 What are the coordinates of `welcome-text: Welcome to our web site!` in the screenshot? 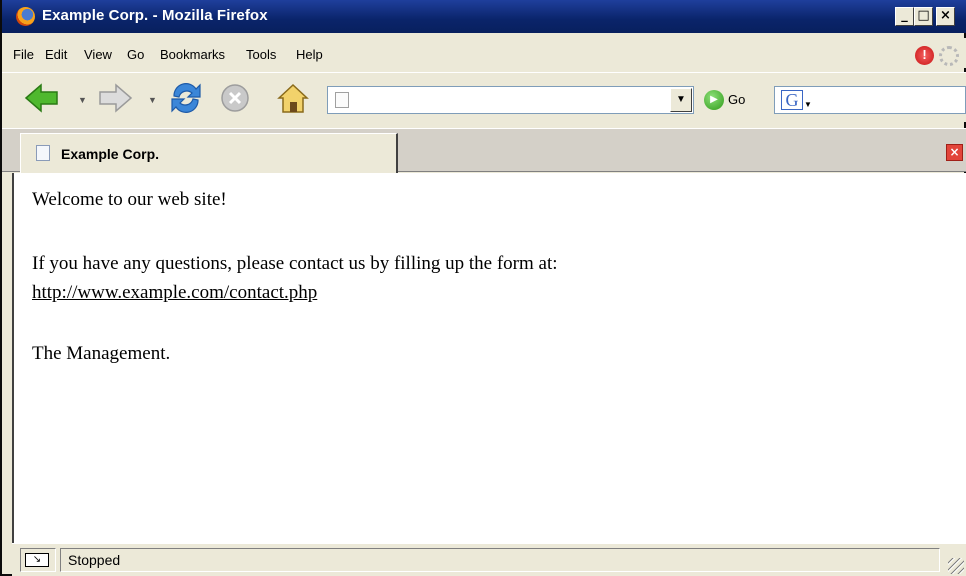 It's located at (129, 199).